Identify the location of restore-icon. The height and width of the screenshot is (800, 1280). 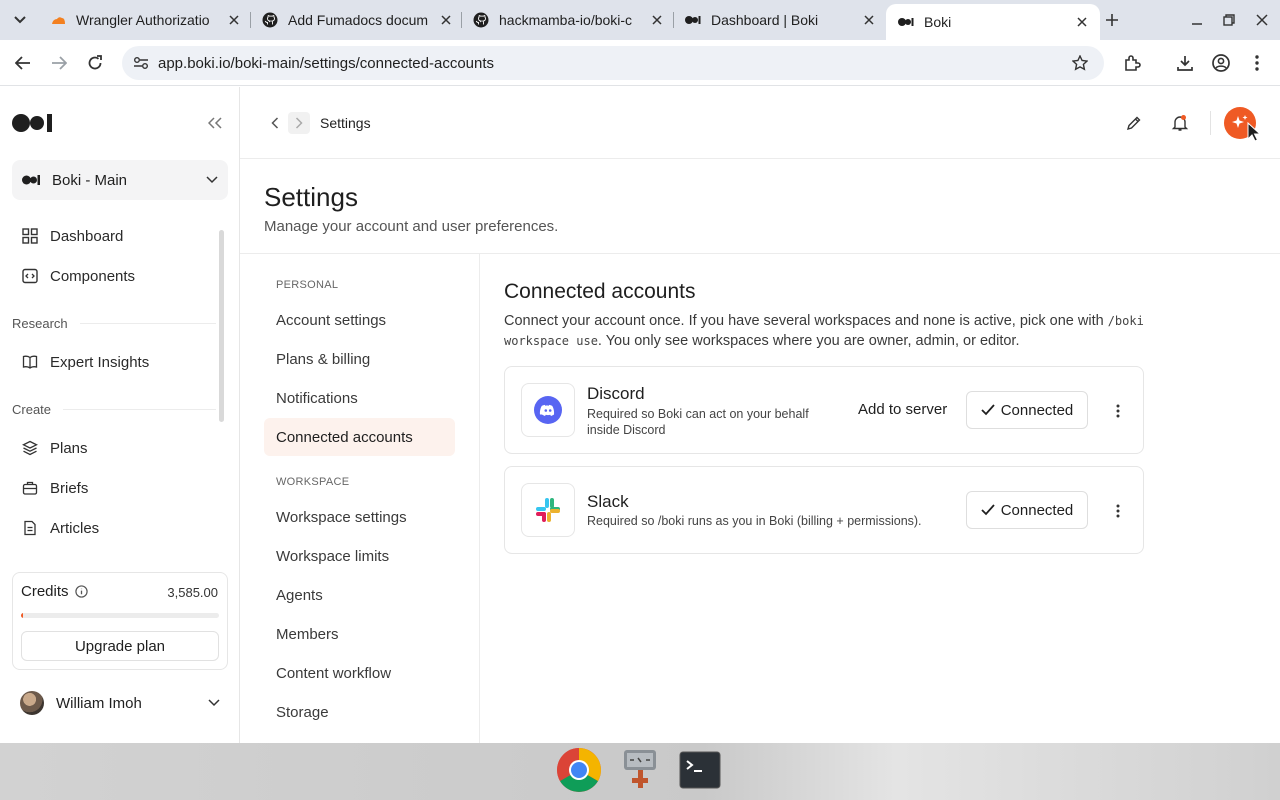
(1229, 20).